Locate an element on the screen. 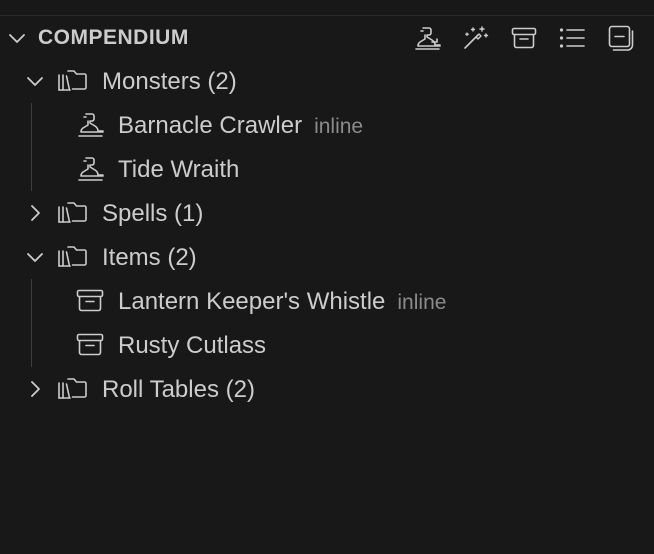 This screenshot has width=654, height=554. tree-item-label: Tide Wraith is located at coordinates (179, 169).